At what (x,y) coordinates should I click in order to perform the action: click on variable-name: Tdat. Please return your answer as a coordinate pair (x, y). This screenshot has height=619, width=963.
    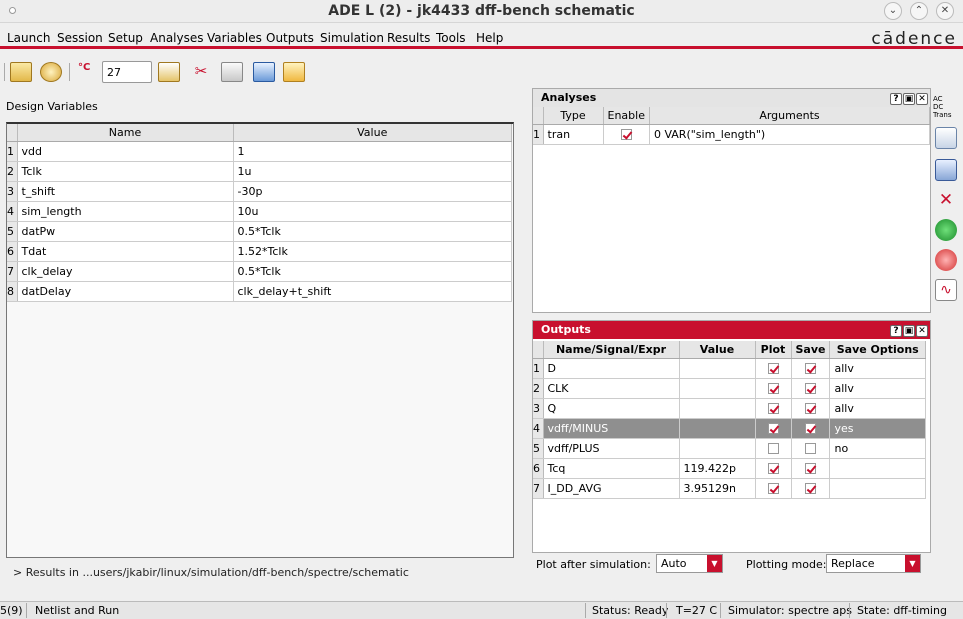
    Looking at the image, I should click on (125, 251).